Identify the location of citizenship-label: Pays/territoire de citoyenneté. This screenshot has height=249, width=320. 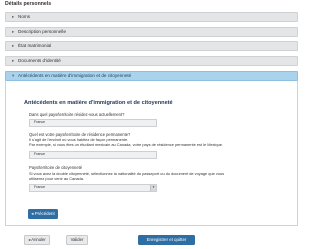
(56, 167).